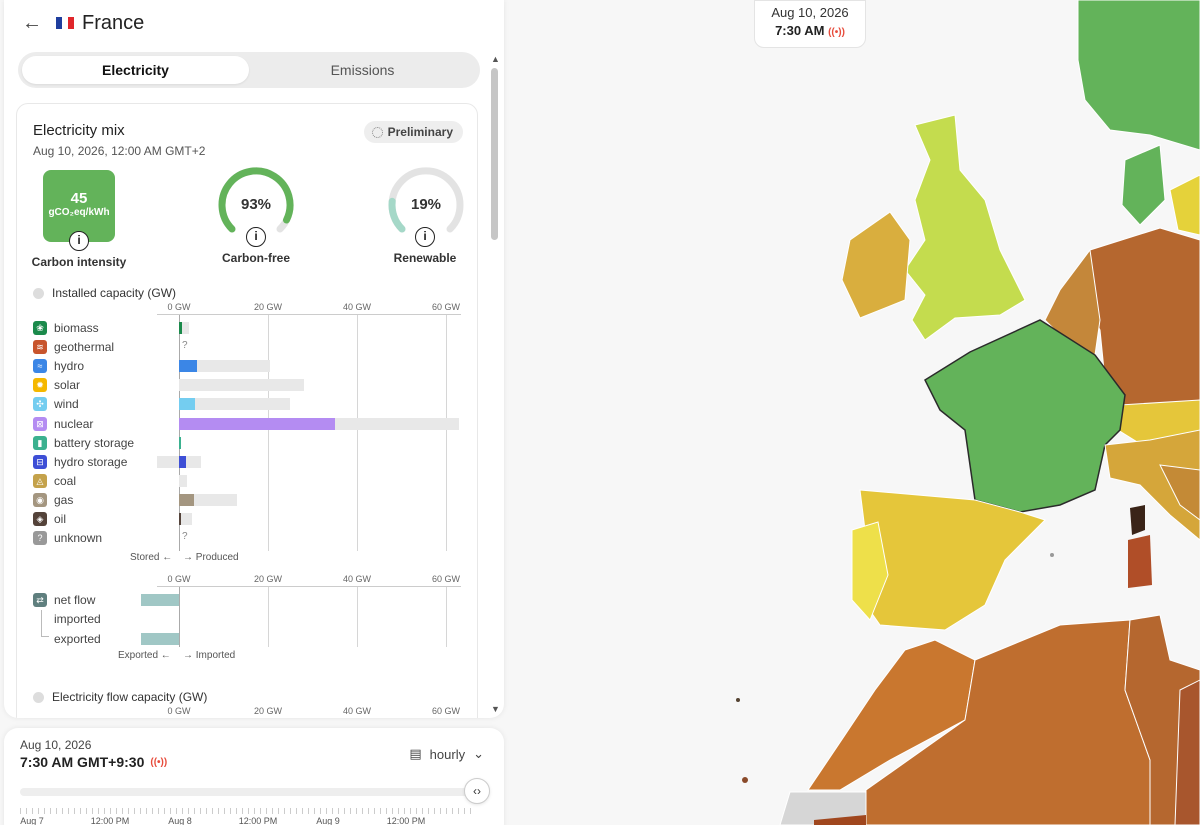 This screenshot has width=1200, height=825. I want to click on source-row: ≈ hydro, so click(58, 366).